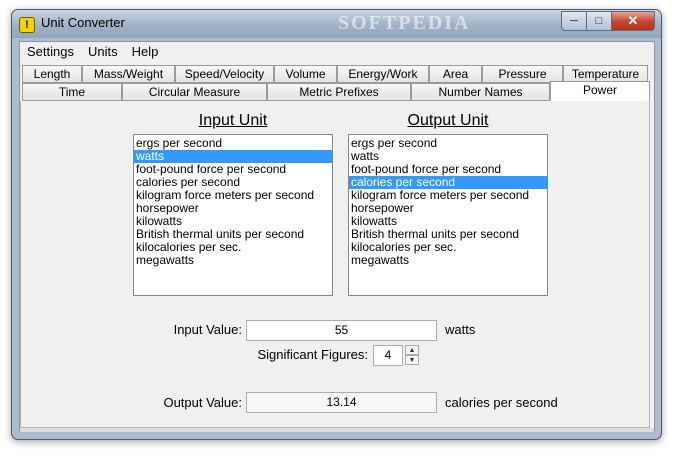 The height and width of the screenshot is (457, 680). I want to click on output-value-label: Output Value:, so click(202, 402).